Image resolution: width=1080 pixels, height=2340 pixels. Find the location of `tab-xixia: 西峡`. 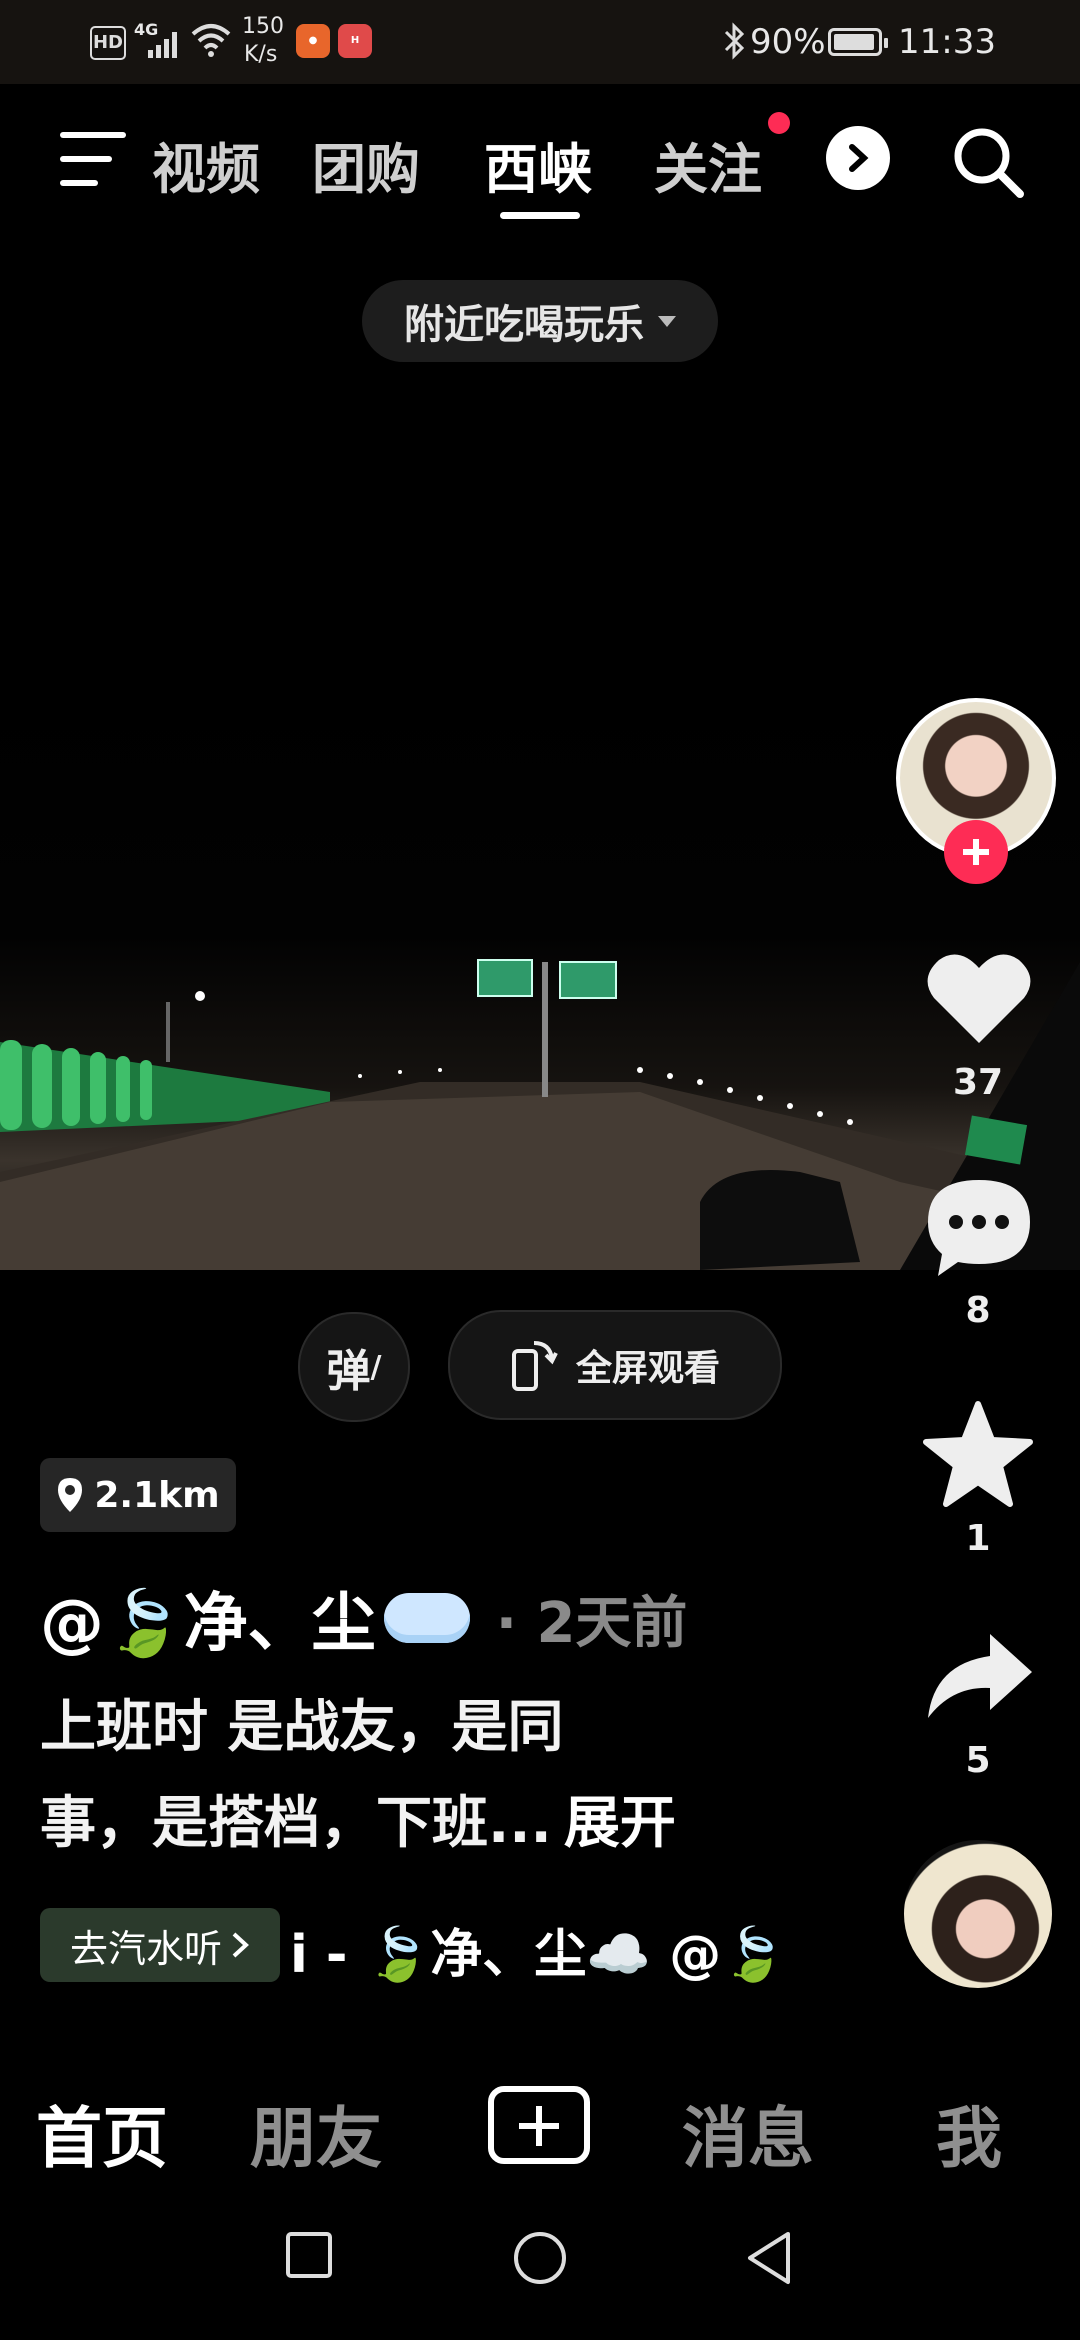

tab-xixia: 西峡 is located at coordinates (538, 164).